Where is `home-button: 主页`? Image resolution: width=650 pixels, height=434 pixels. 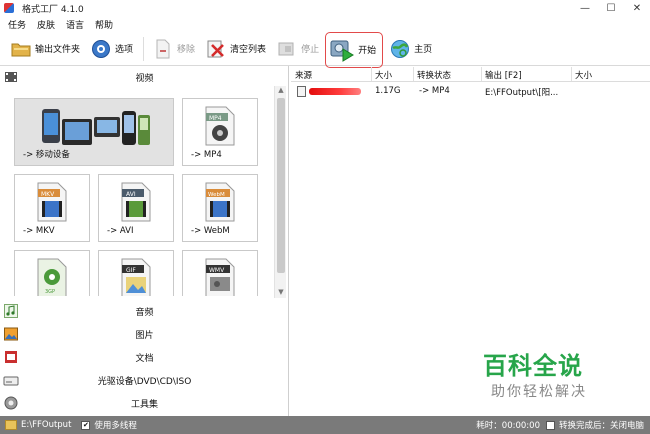 home-button: 主页 is located at coordinates (410, 49).